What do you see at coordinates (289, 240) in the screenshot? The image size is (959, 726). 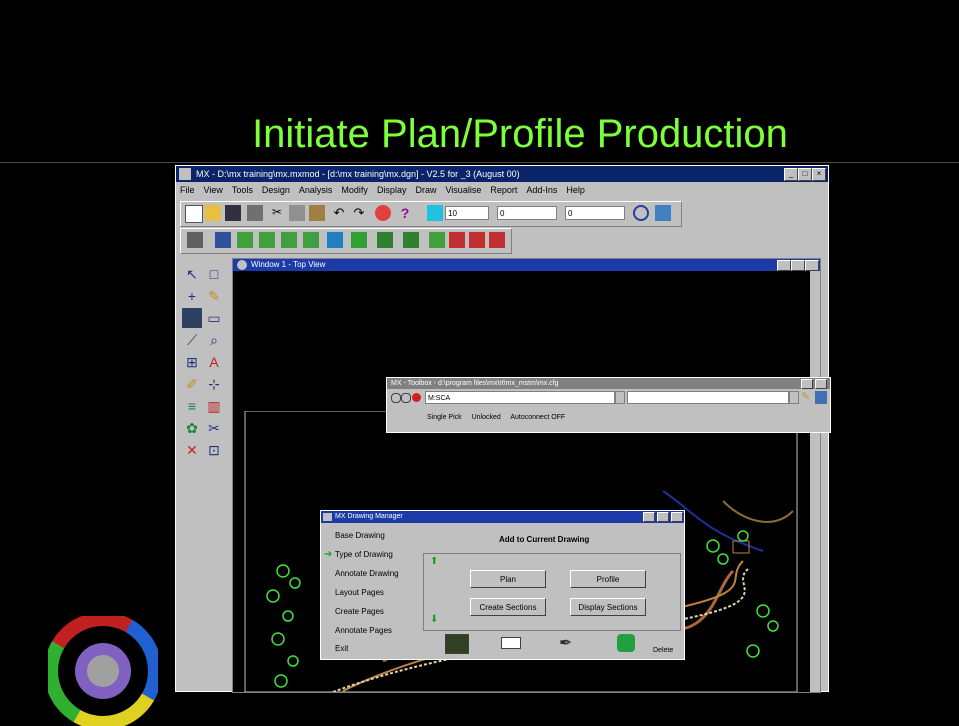 I see `mx-tool-5-icon` at bounding box center [289, 240].